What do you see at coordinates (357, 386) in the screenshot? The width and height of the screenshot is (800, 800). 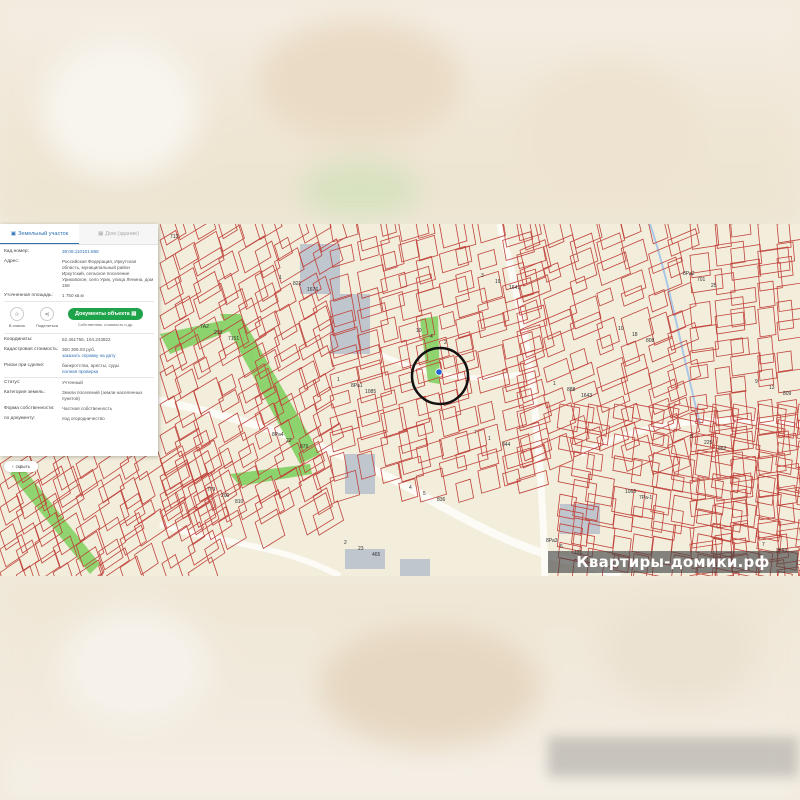 I see `parcel-number-label: 8Ра1` at bounding box center [357, 386].